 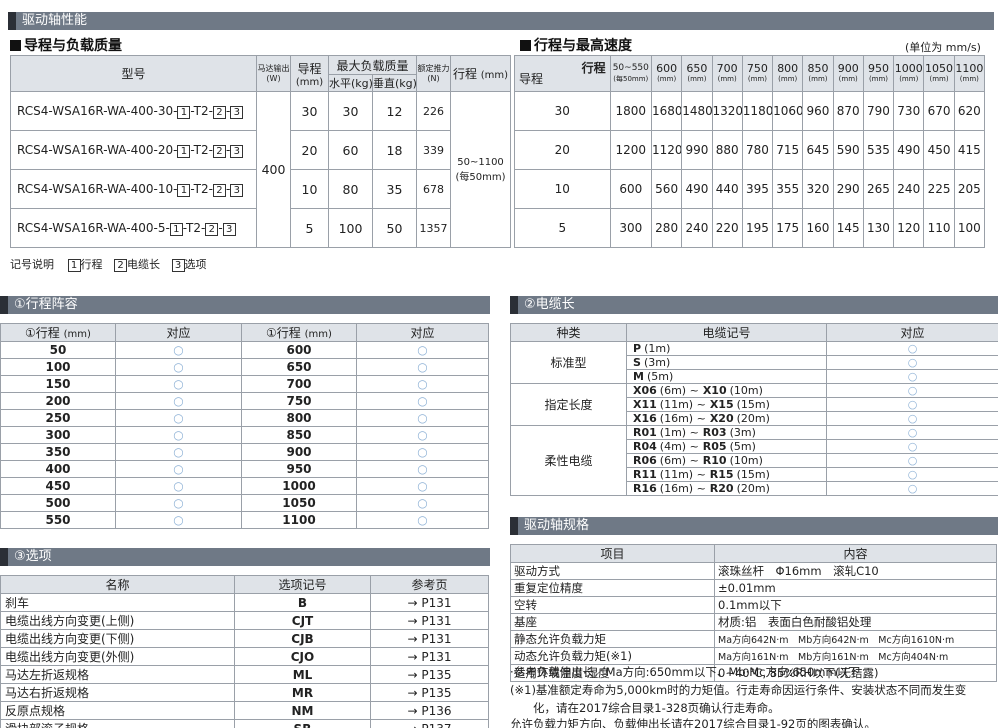 I want to click on header-stroke-unit: (mm), so click(x=494, y=75).